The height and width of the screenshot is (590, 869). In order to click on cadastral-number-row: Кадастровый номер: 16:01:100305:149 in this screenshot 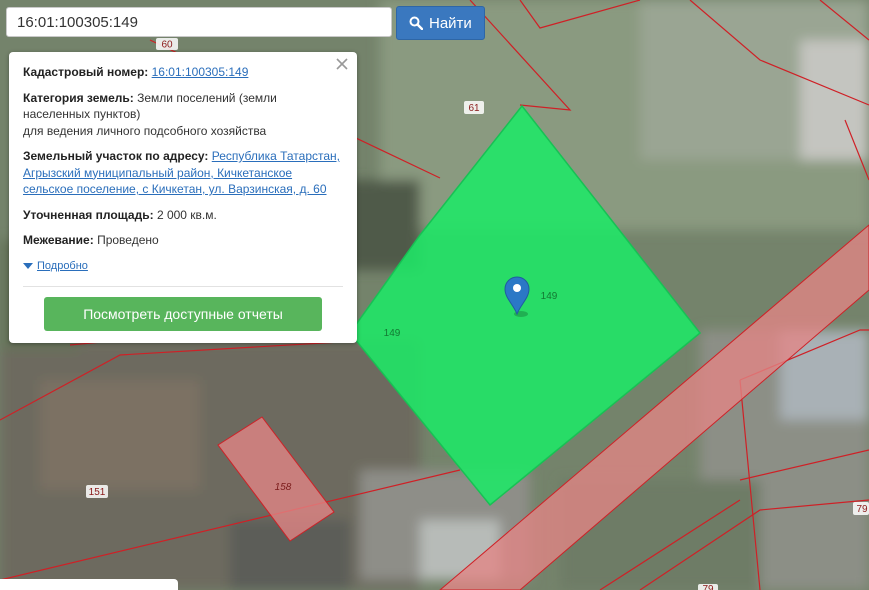, I will do `click(183, 72)`.